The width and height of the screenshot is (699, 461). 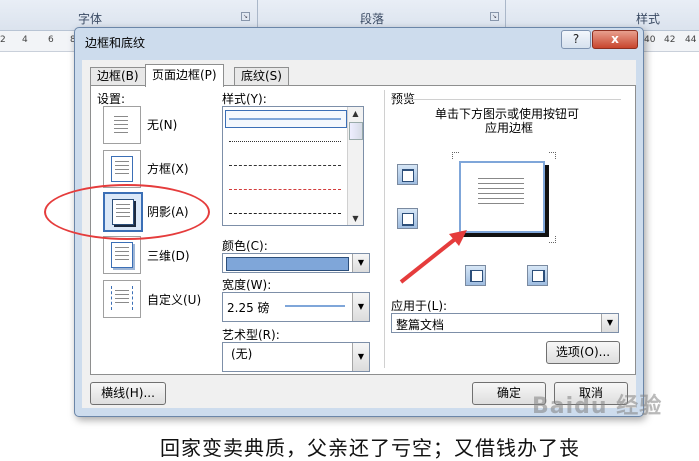 What do you see at coordinates (3, 40) in the screenshot?
I see `ruler-number: 2` at bounding box center [3, 40].